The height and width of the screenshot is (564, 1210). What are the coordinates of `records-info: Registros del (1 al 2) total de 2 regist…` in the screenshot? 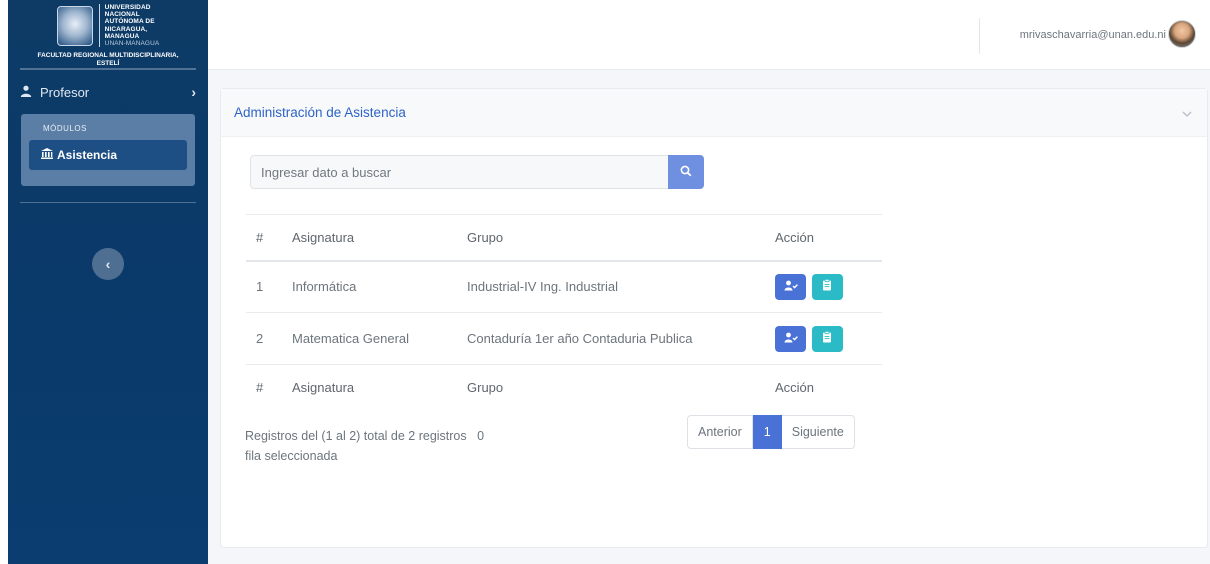 It's located at (365, 446).